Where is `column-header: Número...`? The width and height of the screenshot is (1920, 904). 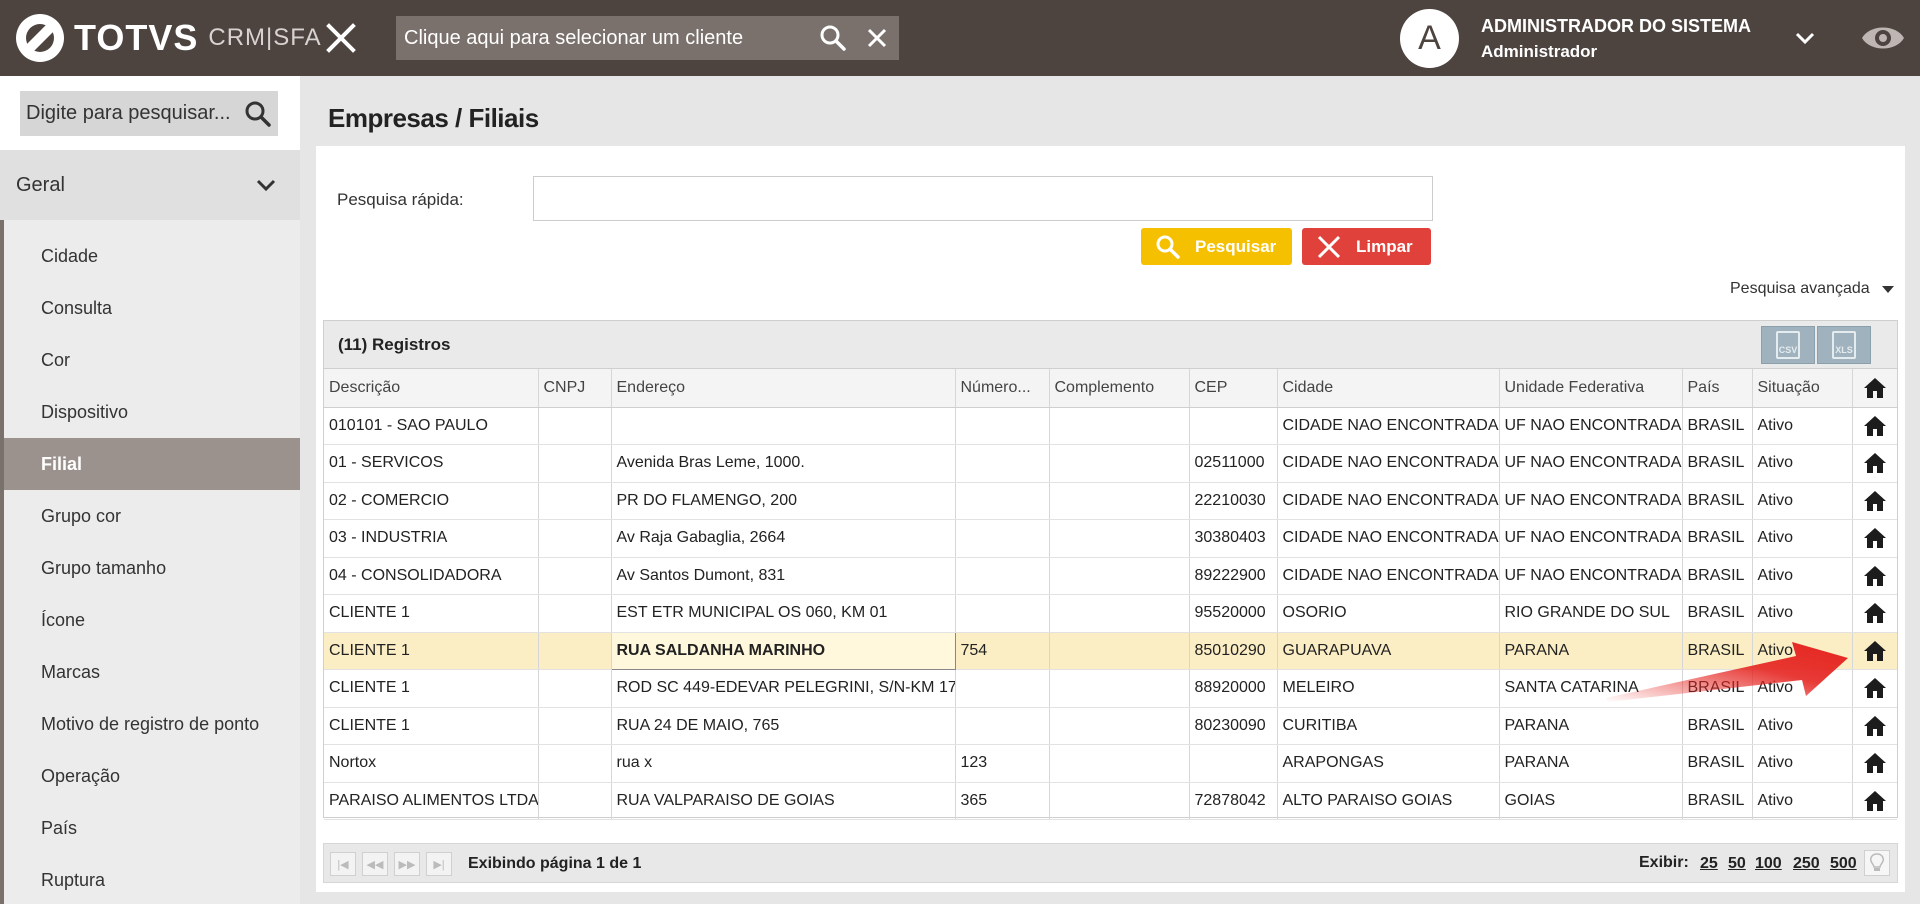 column-header: Número... is located at coordinates (1002, 388).